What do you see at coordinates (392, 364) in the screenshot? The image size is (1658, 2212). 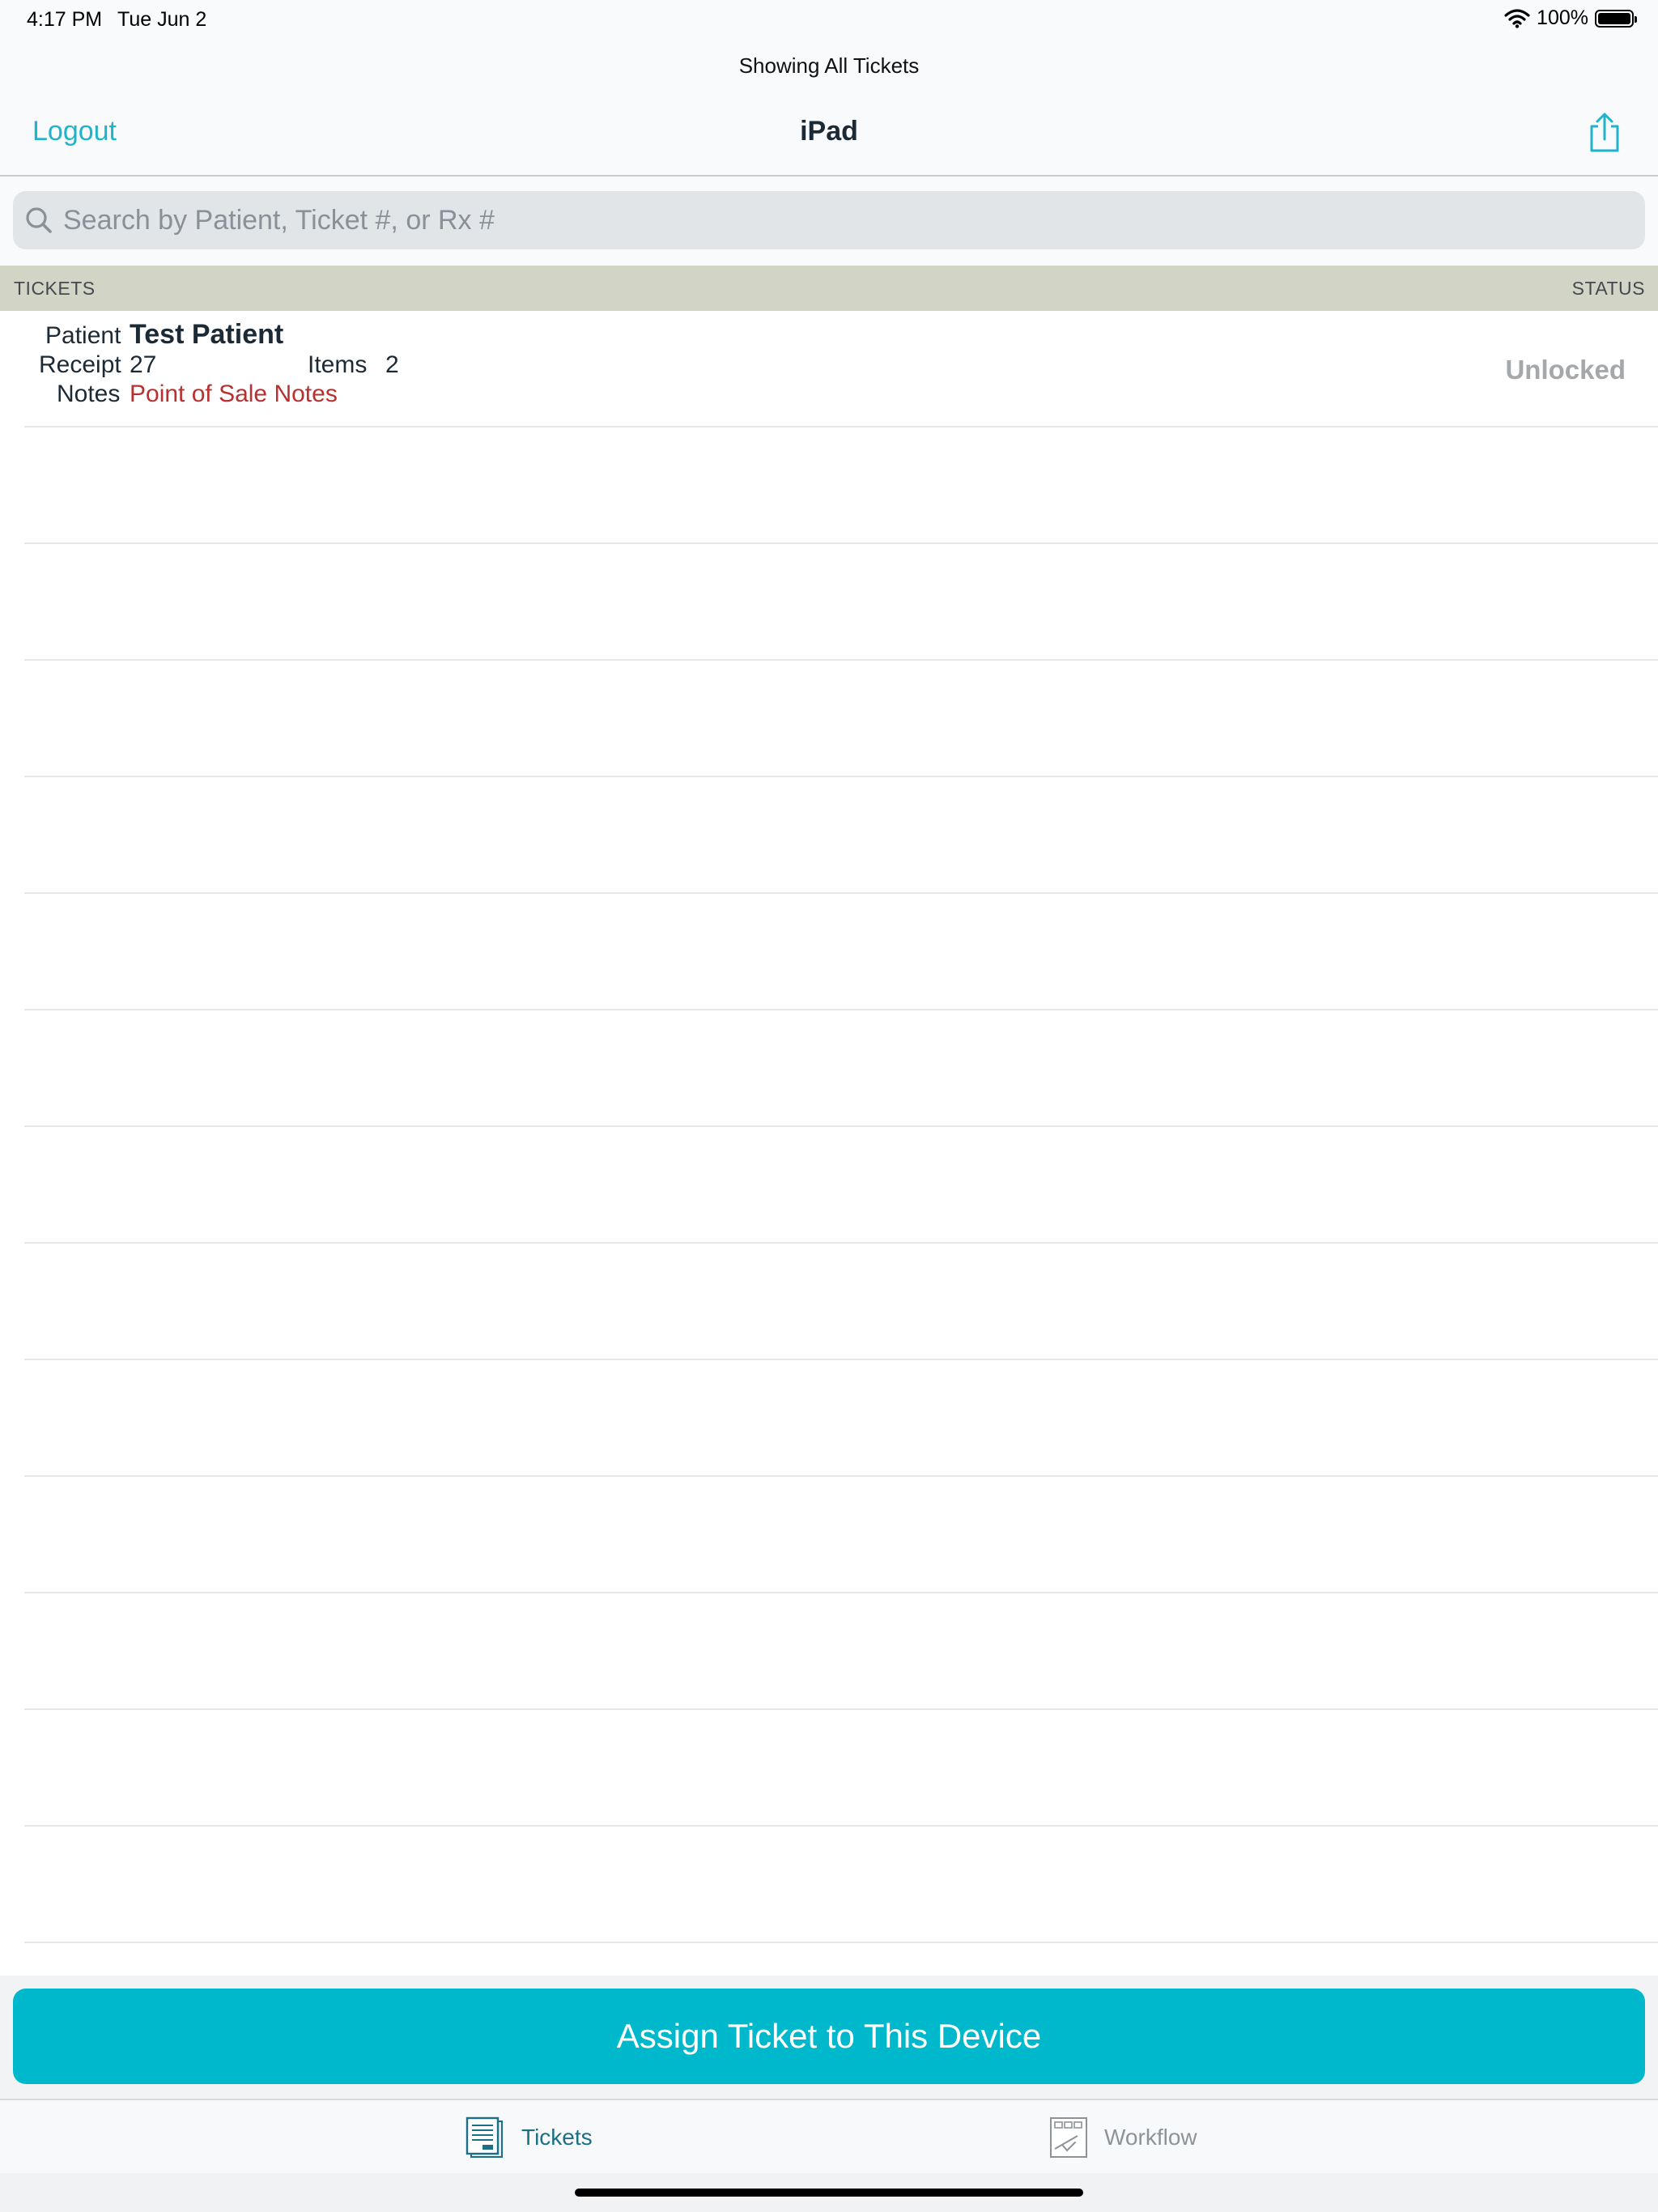 I see `items-value: 2` at bounding box center [392, 364].